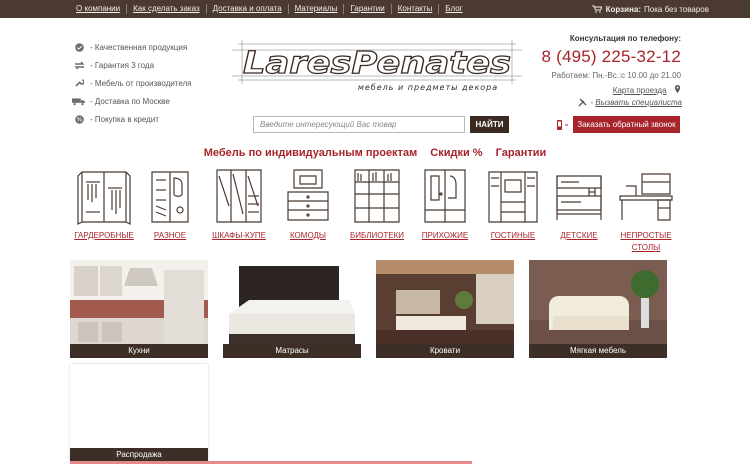  Describe the element at coordinates (582, 102) in the screenshot. I see `tools-icon` at that location.